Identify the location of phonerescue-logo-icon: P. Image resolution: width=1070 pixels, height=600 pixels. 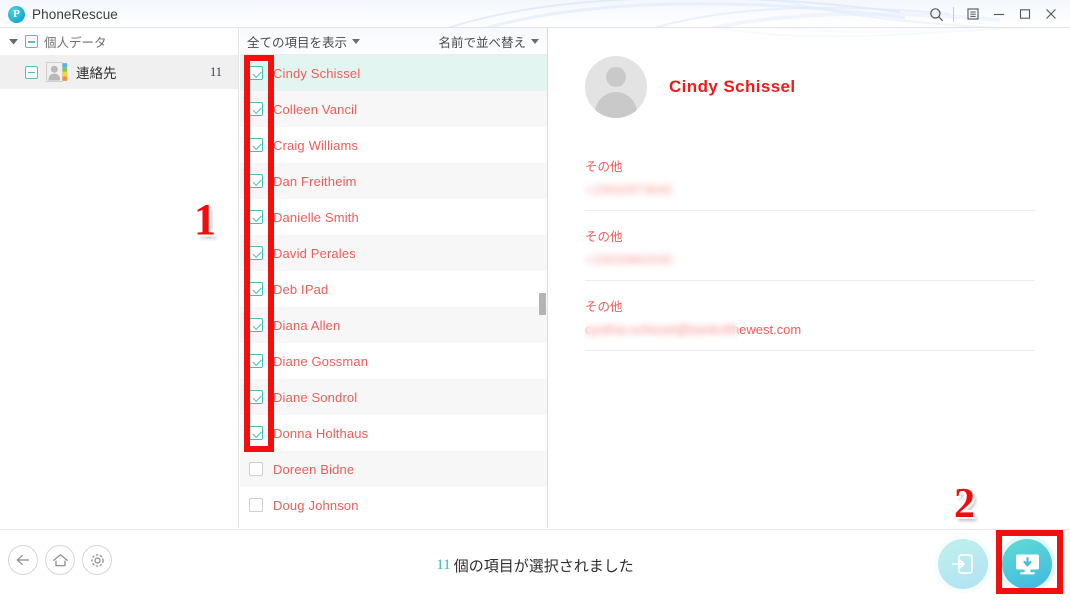
(16, 14).